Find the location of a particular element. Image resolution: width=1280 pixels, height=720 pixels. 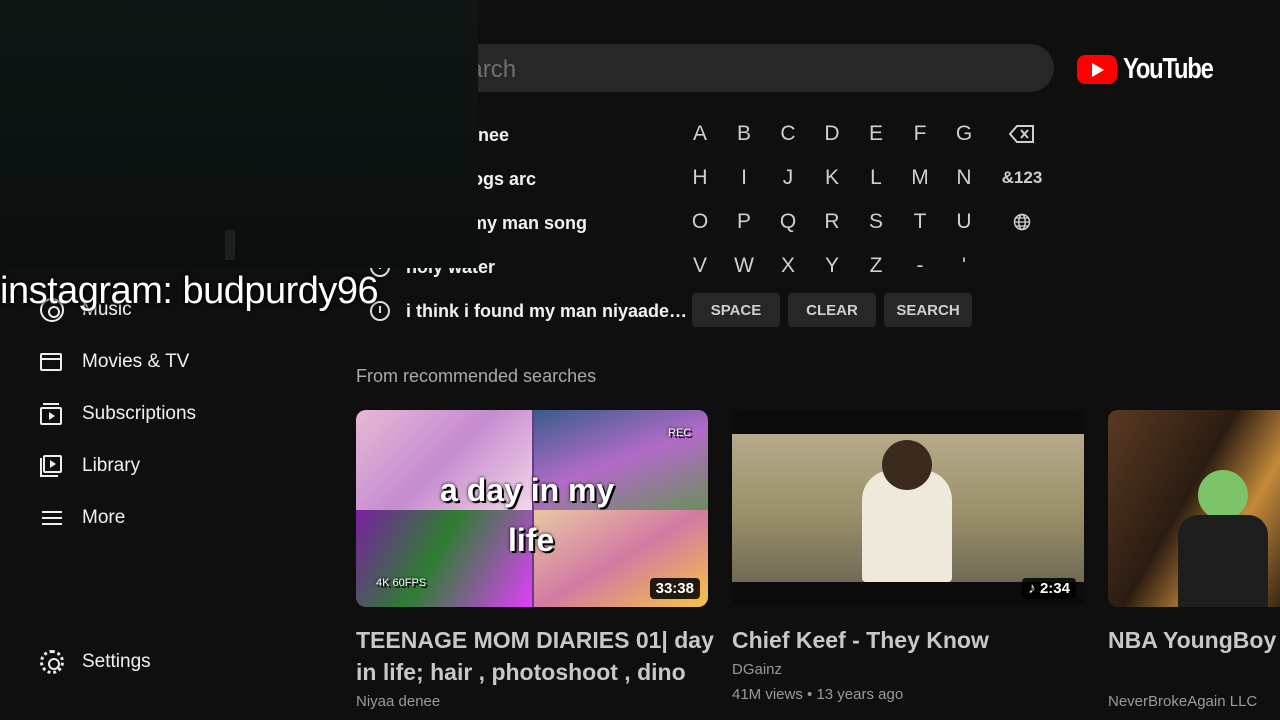

sidebar-item-subscriptions: Subscriptions is located at coordinates (118, 414).